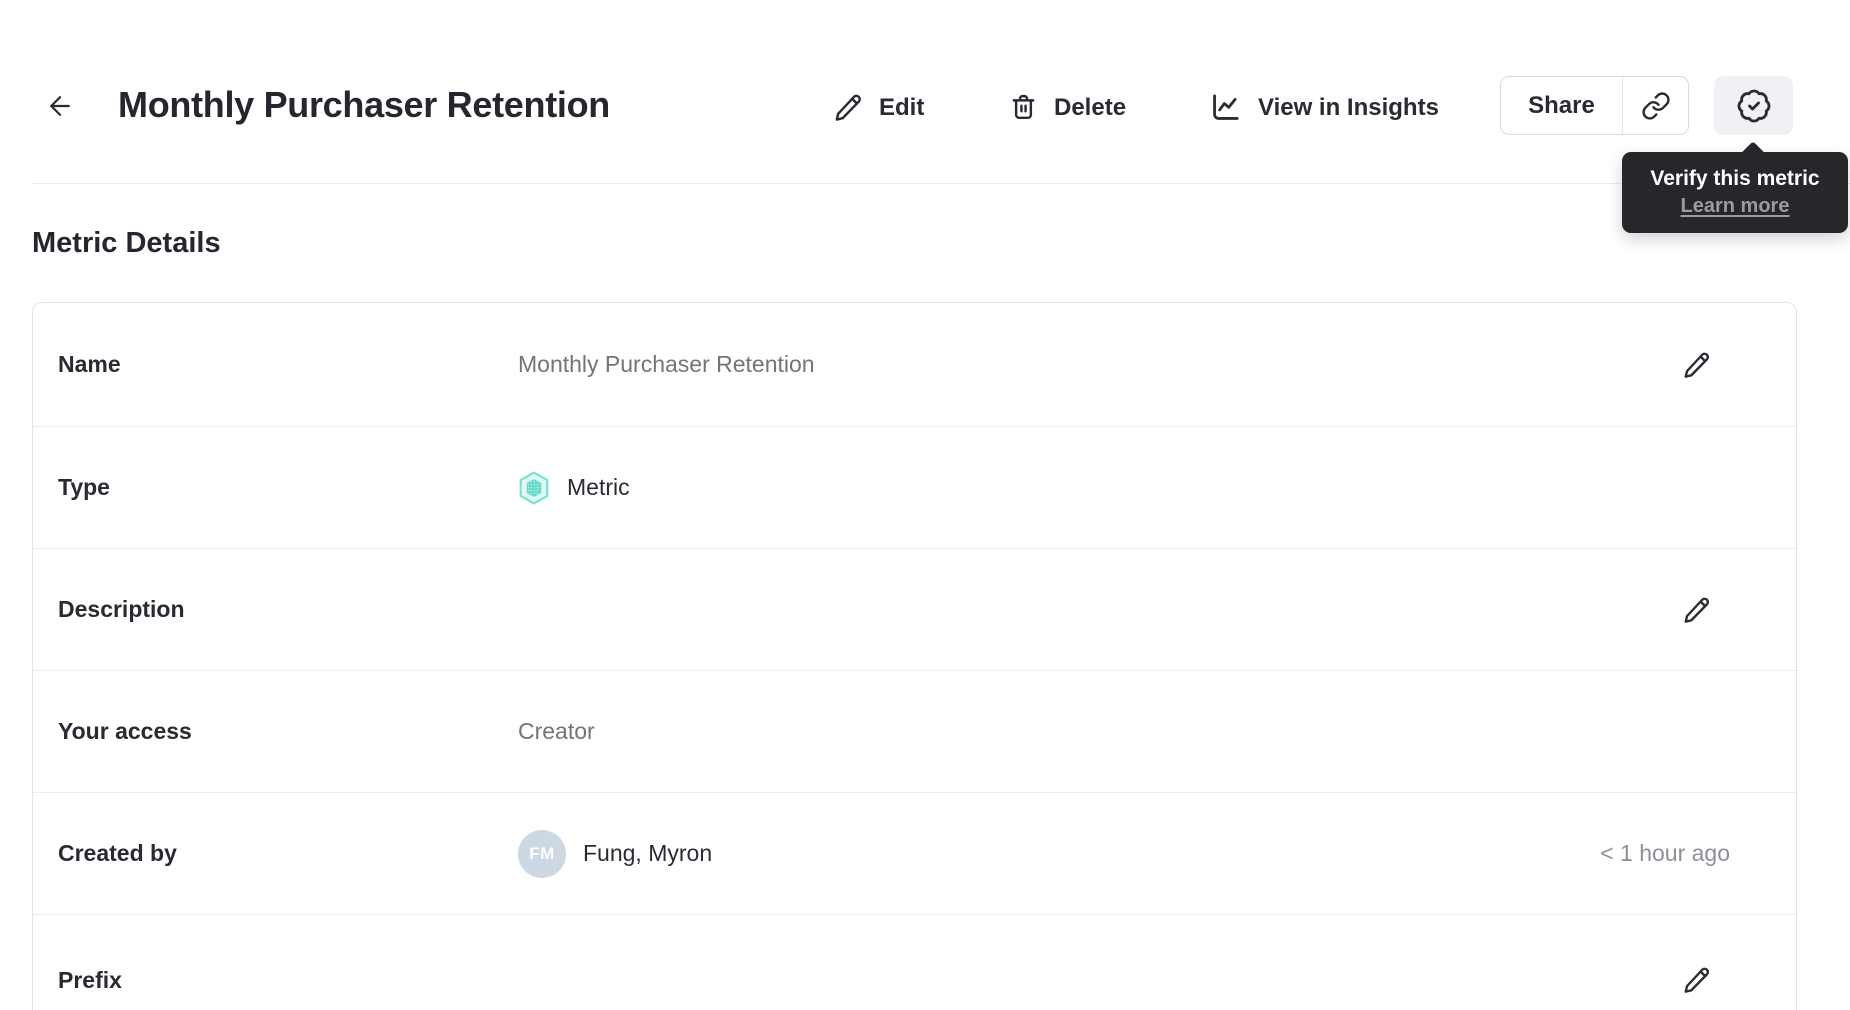  Describe the element at coordinates (1561, 105) in the screenshot. I see `share-button: Share` at that location.